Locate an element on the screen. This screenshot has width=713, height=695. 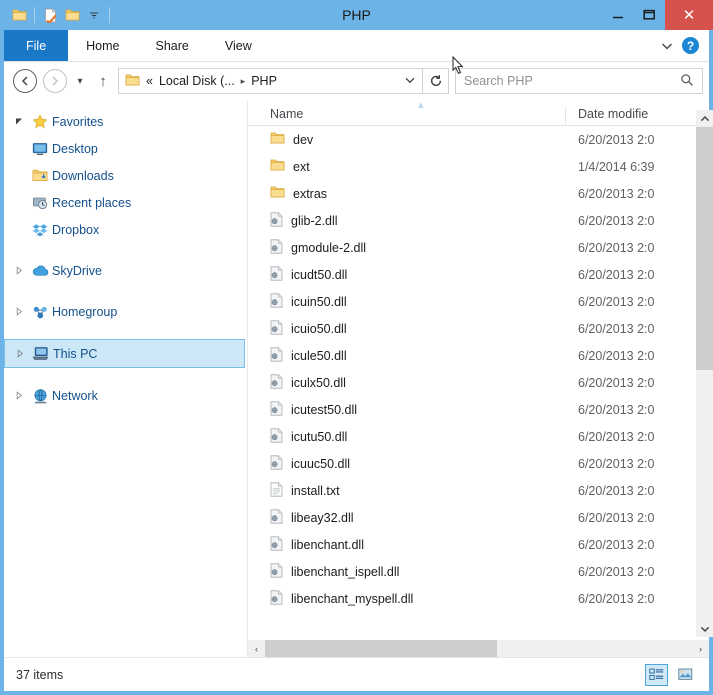
table-row: libenchant_myspell.dll 6/20/2013 2:0 is located at coordinates (478, 598).